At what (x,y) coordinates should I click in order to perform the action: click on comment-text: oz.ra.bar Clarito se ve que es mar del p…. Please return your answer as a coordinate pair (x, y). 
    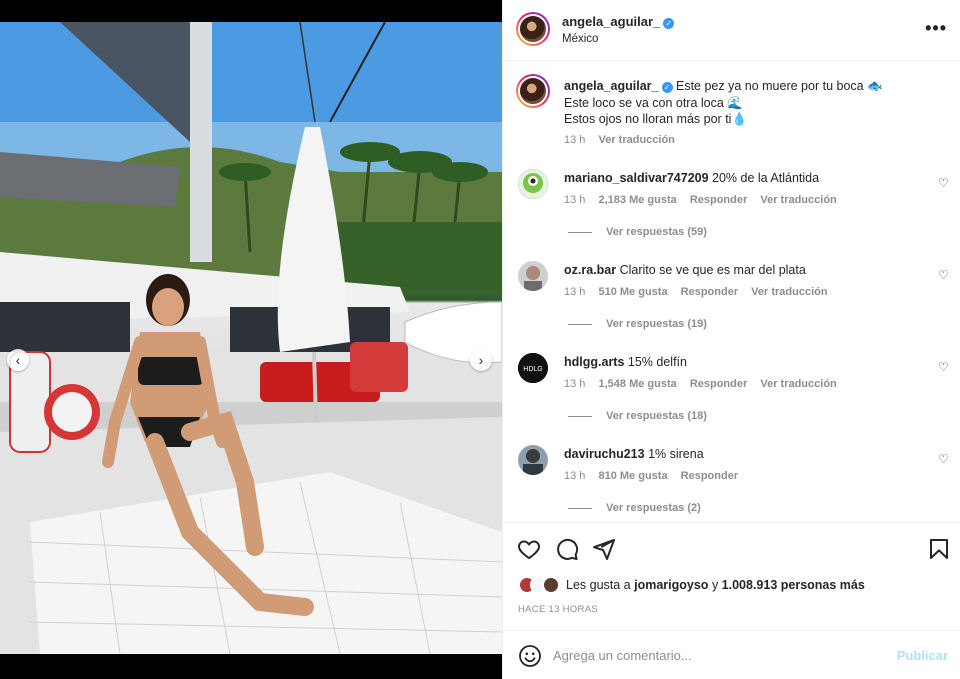
    Looking at the image, I should click on (685, 270).